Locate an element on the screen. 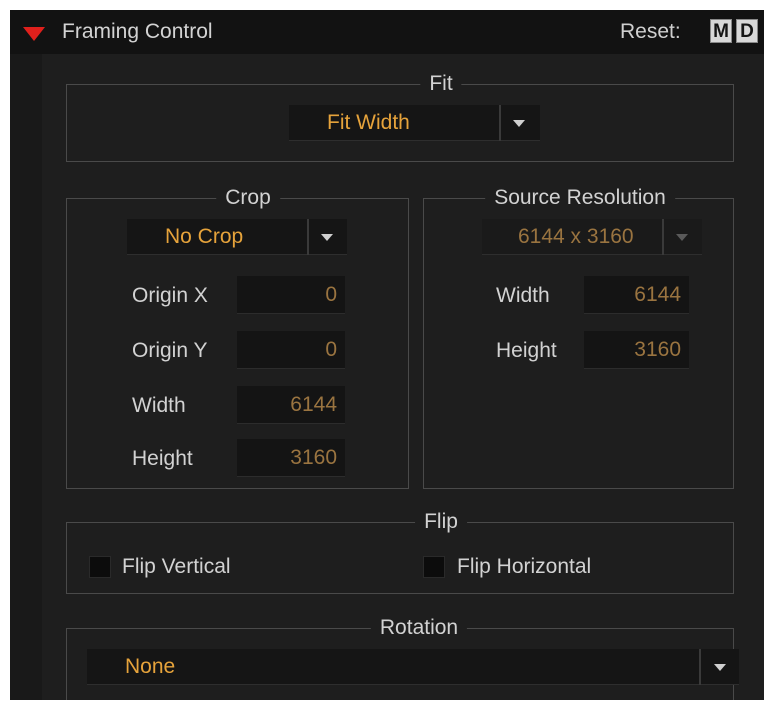 The width and height of the screenshot is (768, 702). fit-dropdown: Fit Width is located at coordinates (414, 123).